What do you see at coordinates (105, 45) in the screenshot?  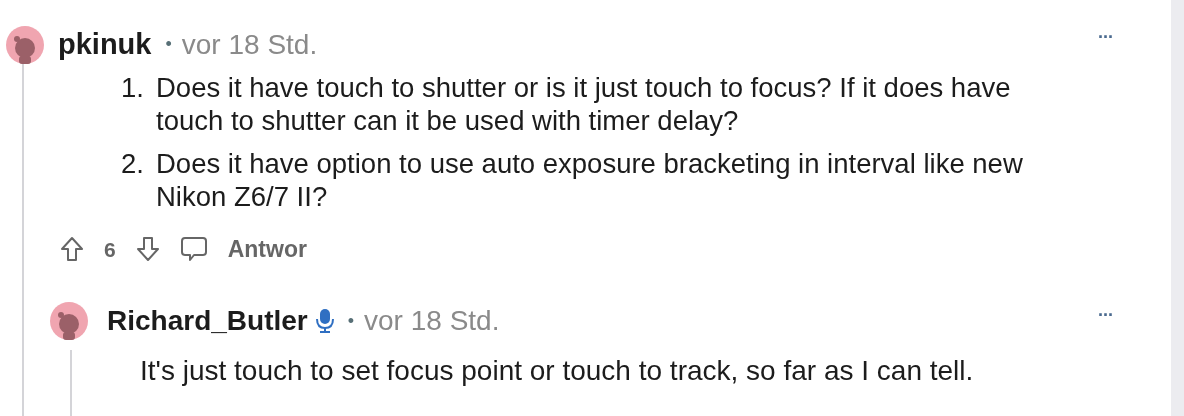 I see `username: pkinuk` at bounding box center [105, 45].